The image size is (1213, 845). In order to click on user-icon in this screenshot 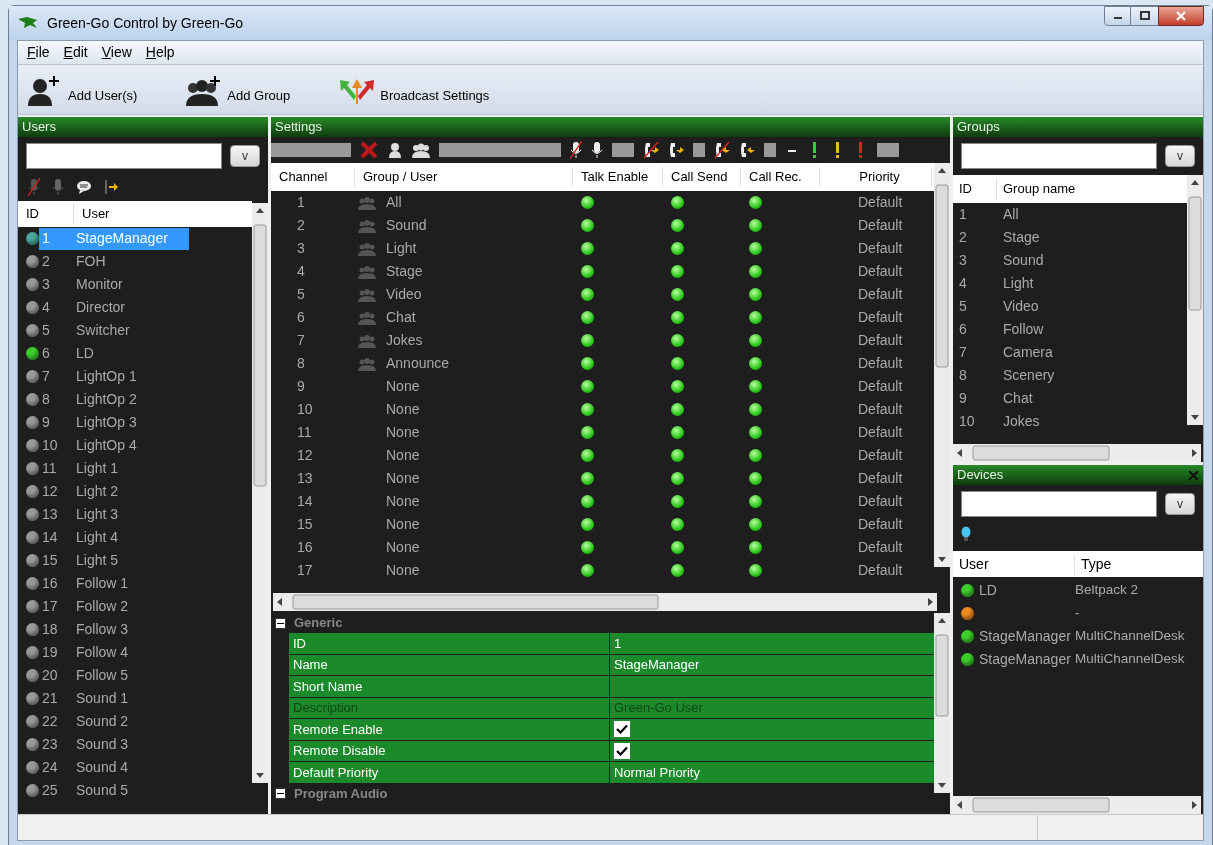, I will do `click(395, 150)`.